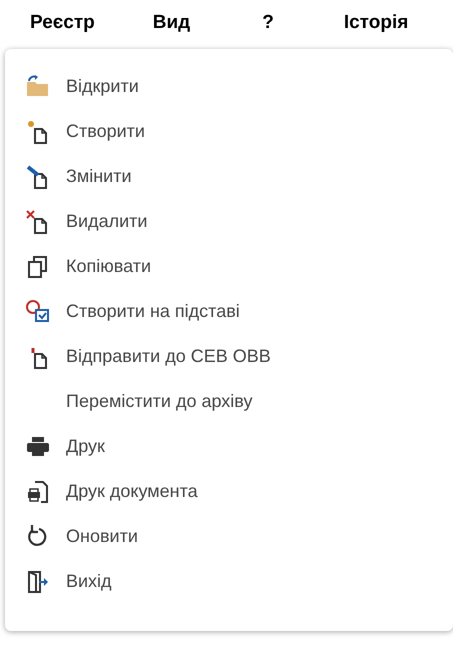  What do you see at coordinates (376, 23) in the screenshot?
I see `menu-bar-item: Історія` at bounding box center [376, 23].